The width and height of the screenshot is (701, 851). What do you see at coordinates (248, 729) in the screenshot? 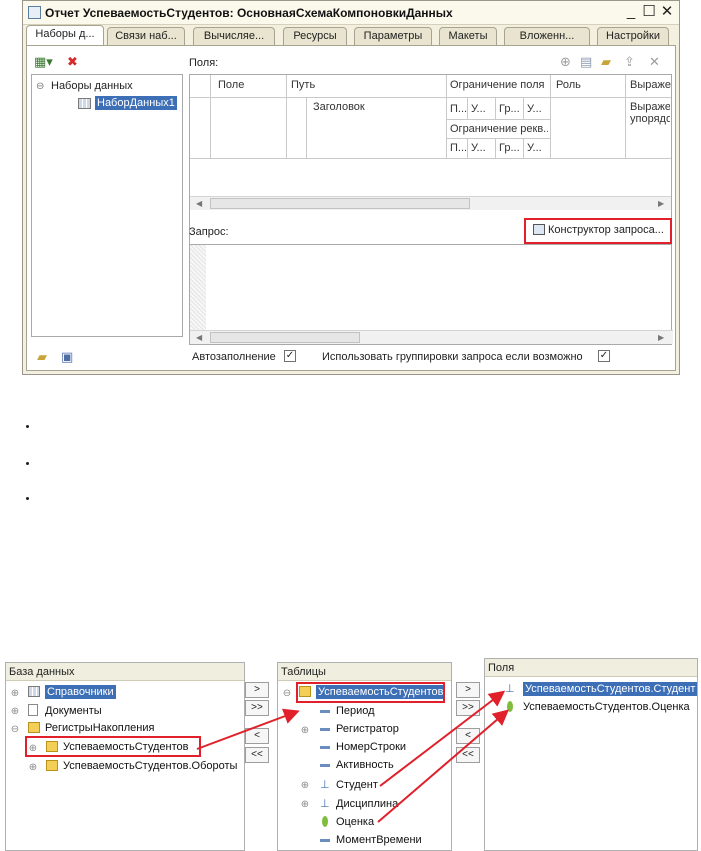
I see `arrow-to-tables` at bounding box center [248, 729].